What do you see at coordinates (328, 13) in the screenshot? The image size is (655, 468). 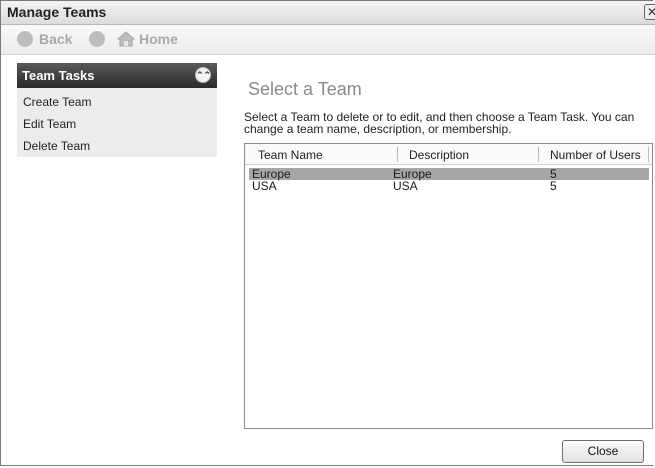 I see `title-bar: Manage Teams ✕` at bounding box center [328, 13].